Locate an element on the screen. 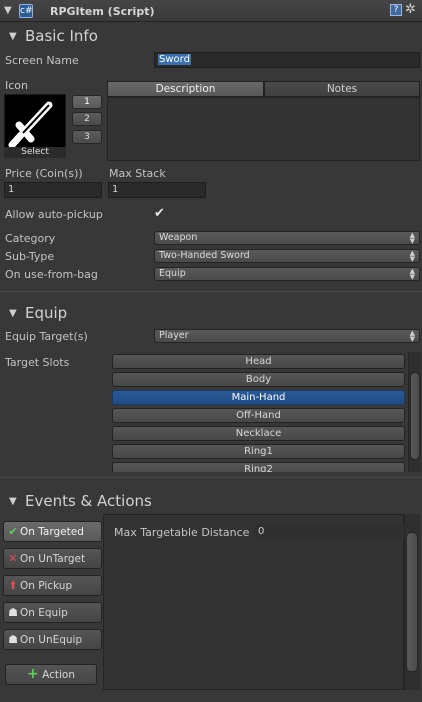 Image resolution: width=422 pixels, height=702 pixels. subtype-dropdown: Two-Handed Sword ▲ ▼ is located at coordinates (287, 256).